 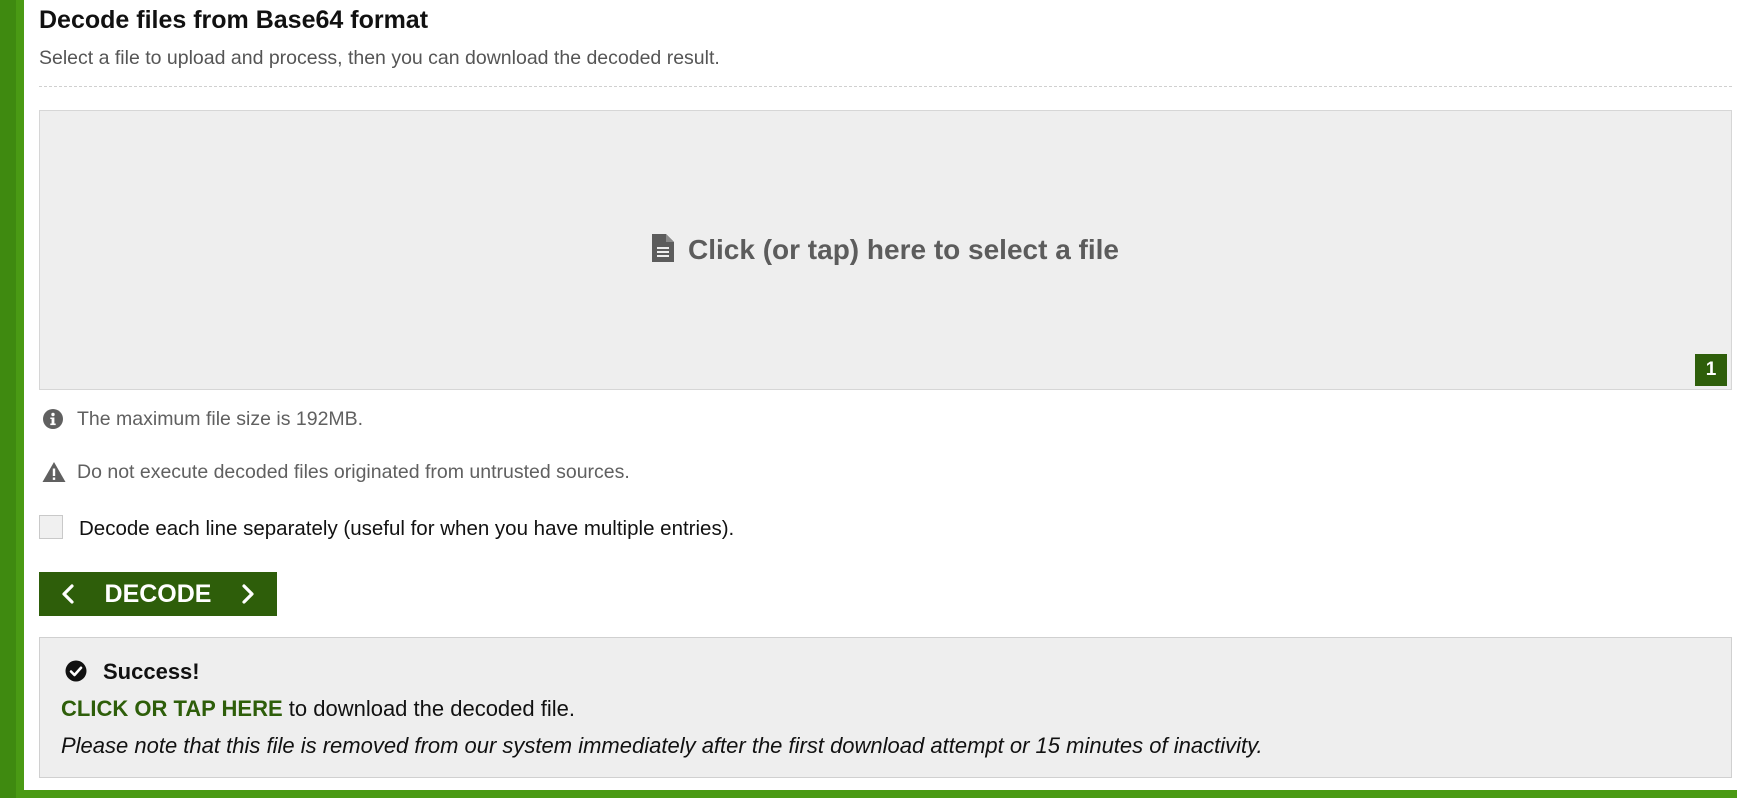 What do you see at coordinates (248, 594) in the screenshot?
I see `chevron-right-icon` at bounding box center [248, 594].